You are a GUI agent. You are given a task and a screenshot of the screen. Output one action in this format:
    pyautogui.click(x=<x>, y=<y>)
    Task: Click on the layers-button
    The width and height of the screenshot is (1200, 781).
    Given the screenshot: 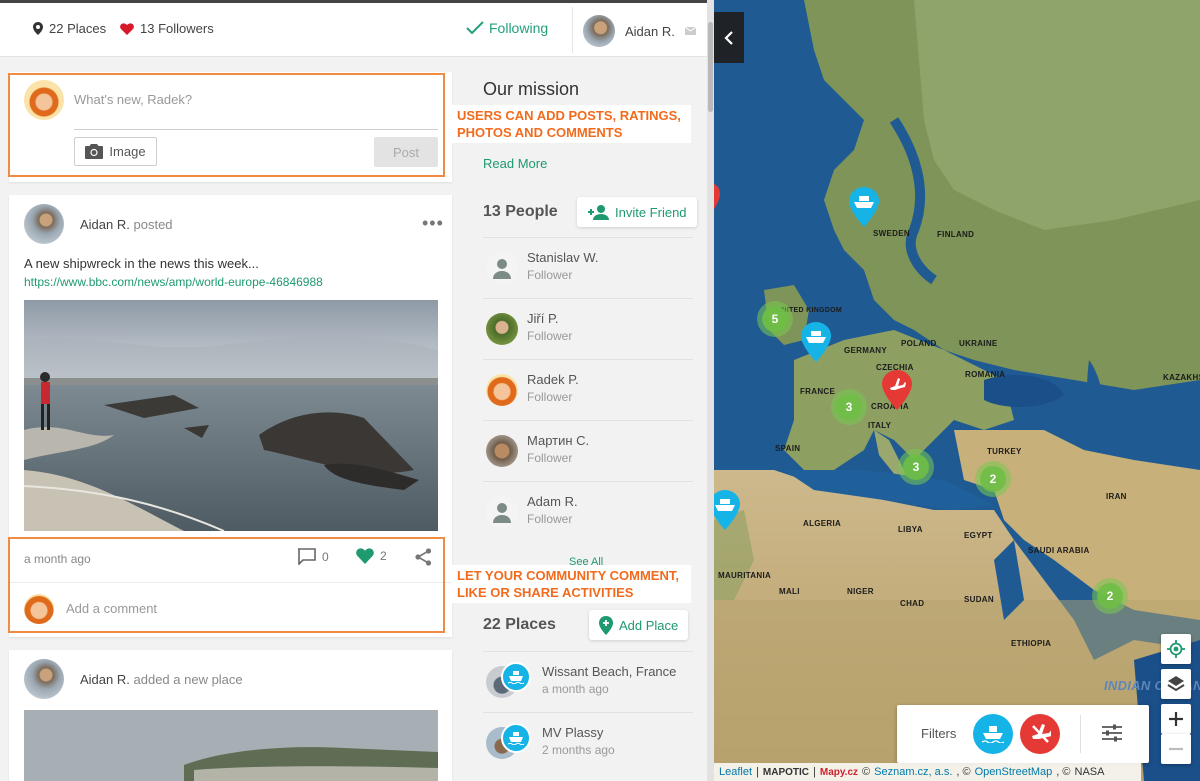 What is the action you would take?
    pyautogui.click(x=1176, y=684)
    